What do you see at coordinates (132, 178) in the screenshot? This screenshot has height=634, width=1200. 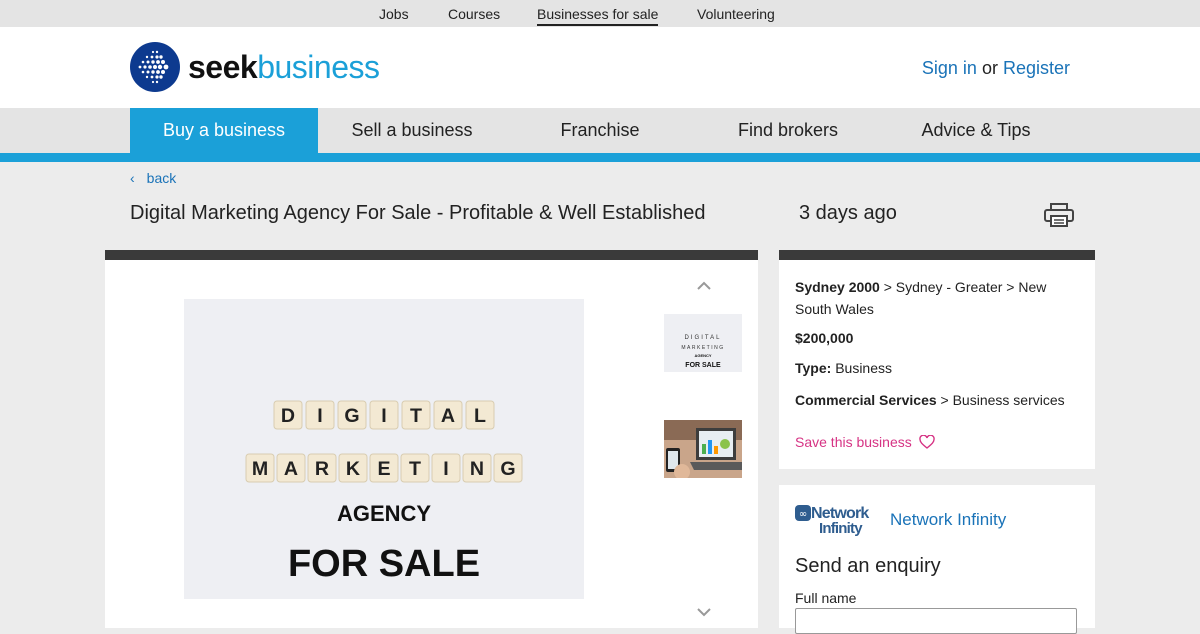 I see `back-chevron-icon: ‹` at bounding box center [132, 178].